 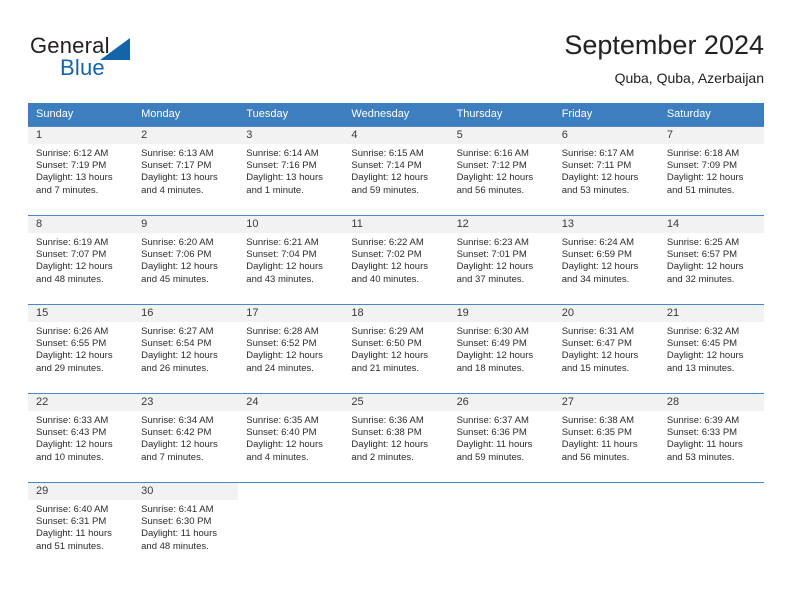 I want to click on daylight-text-line2: and 45 minutes., so click(x=175, y=279).